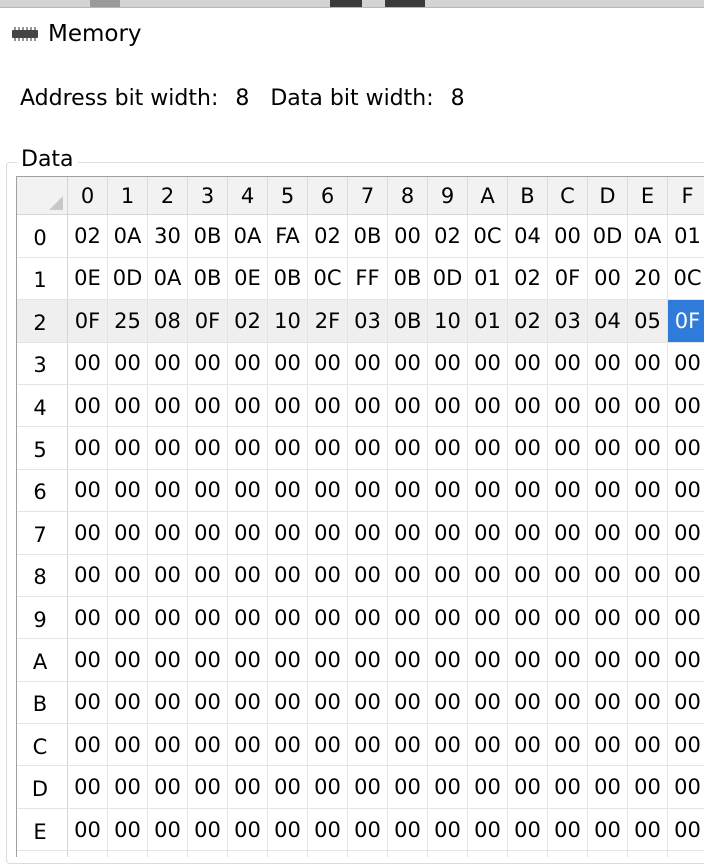 The image size is (704, 864). What do you see at coordinates (42, 829) in the screenshot?
I see `row-header-E: E` at bounding box center [42, 829].